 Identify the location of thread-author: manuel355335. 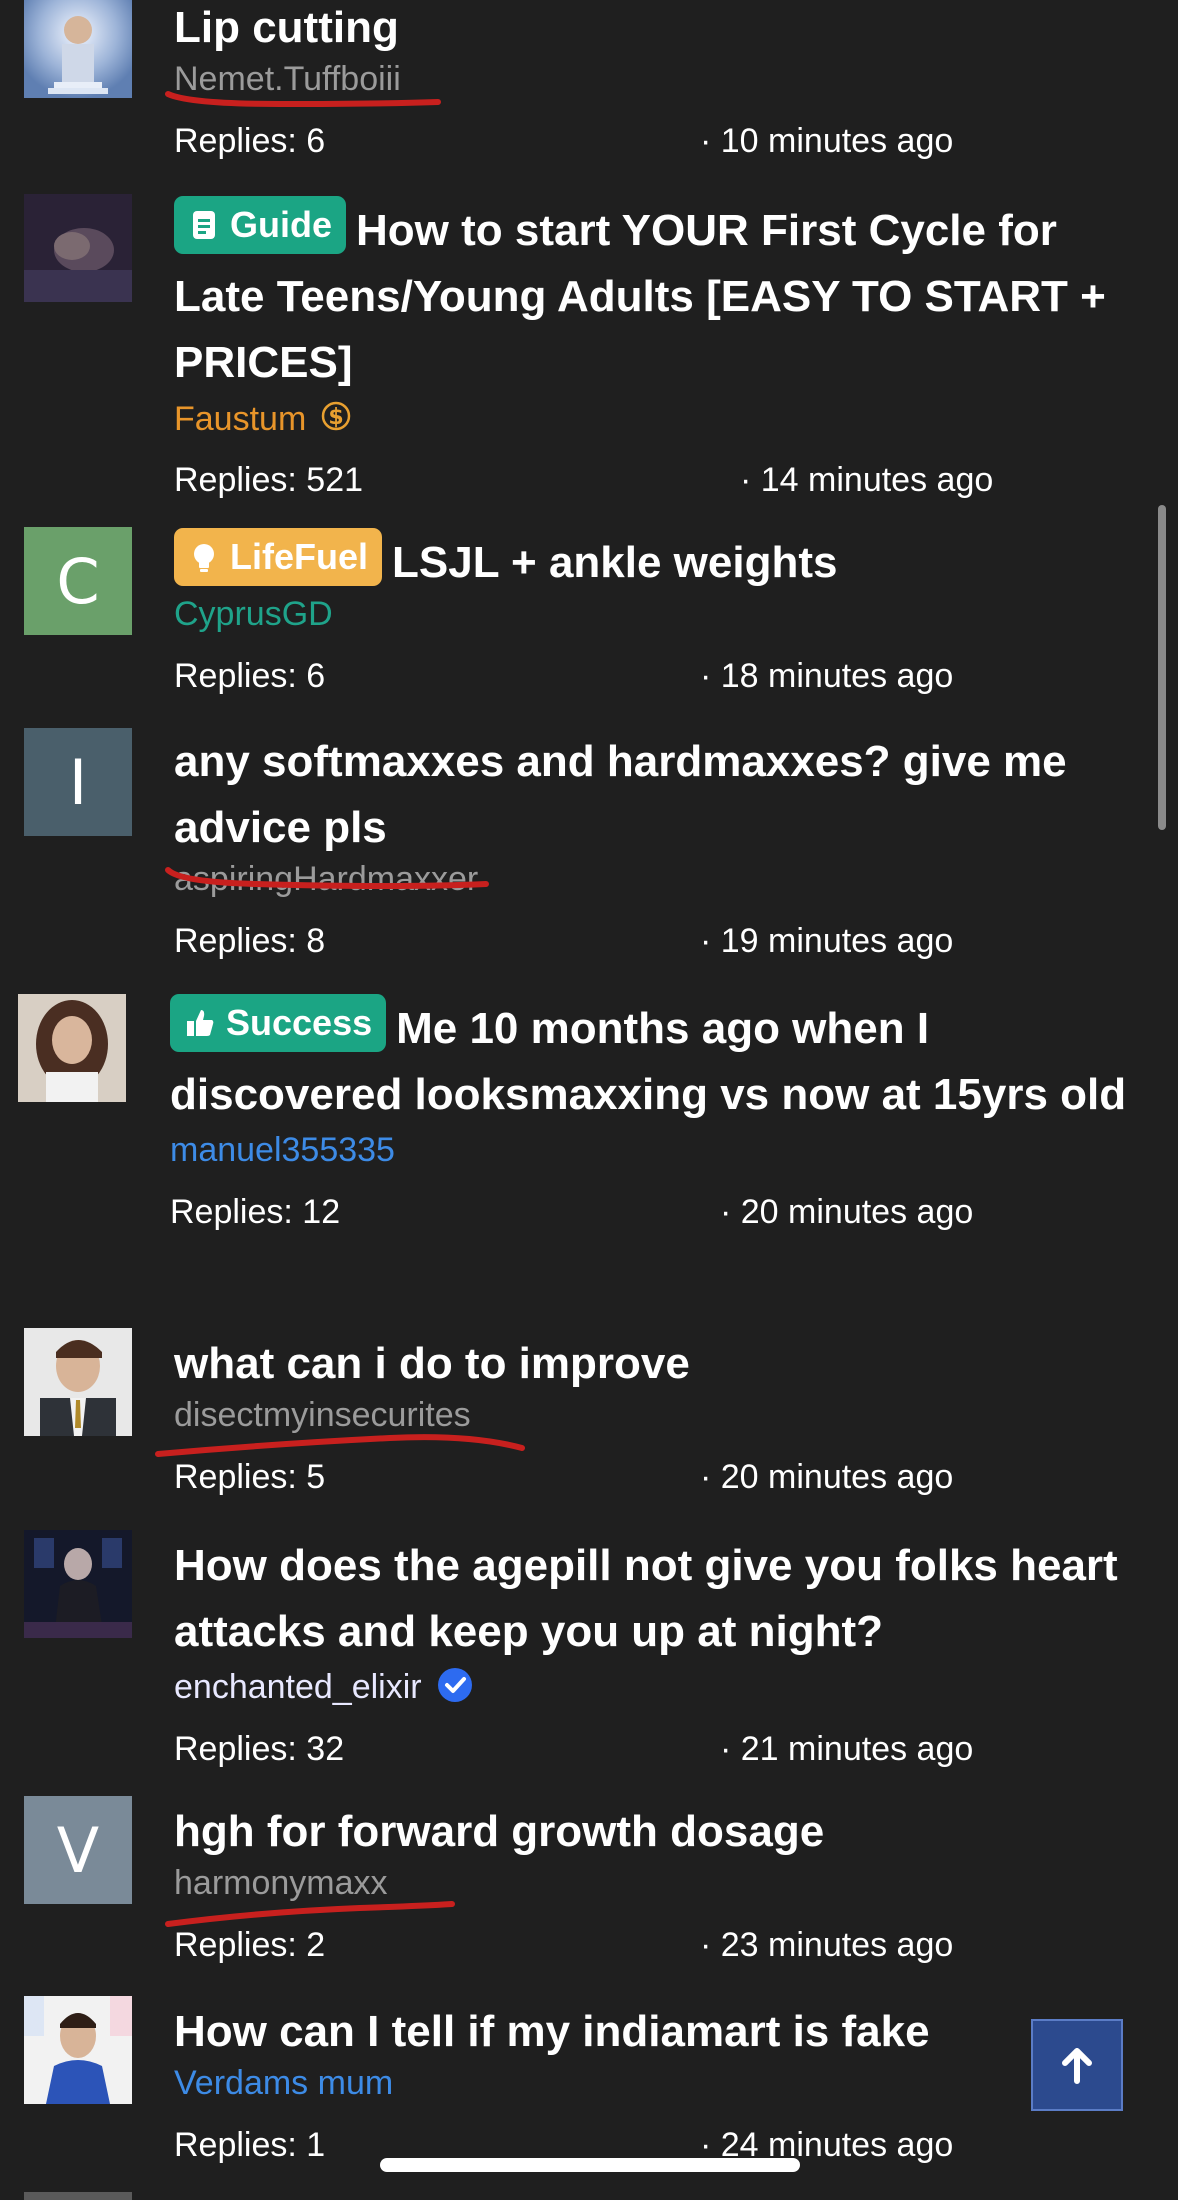
(282, 1150).